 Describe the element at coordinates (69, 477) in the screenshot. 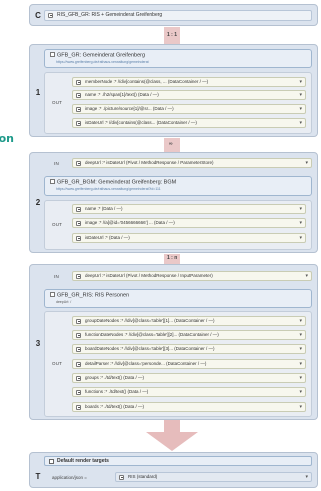

I see `render-target-label: application/json =` at that location.